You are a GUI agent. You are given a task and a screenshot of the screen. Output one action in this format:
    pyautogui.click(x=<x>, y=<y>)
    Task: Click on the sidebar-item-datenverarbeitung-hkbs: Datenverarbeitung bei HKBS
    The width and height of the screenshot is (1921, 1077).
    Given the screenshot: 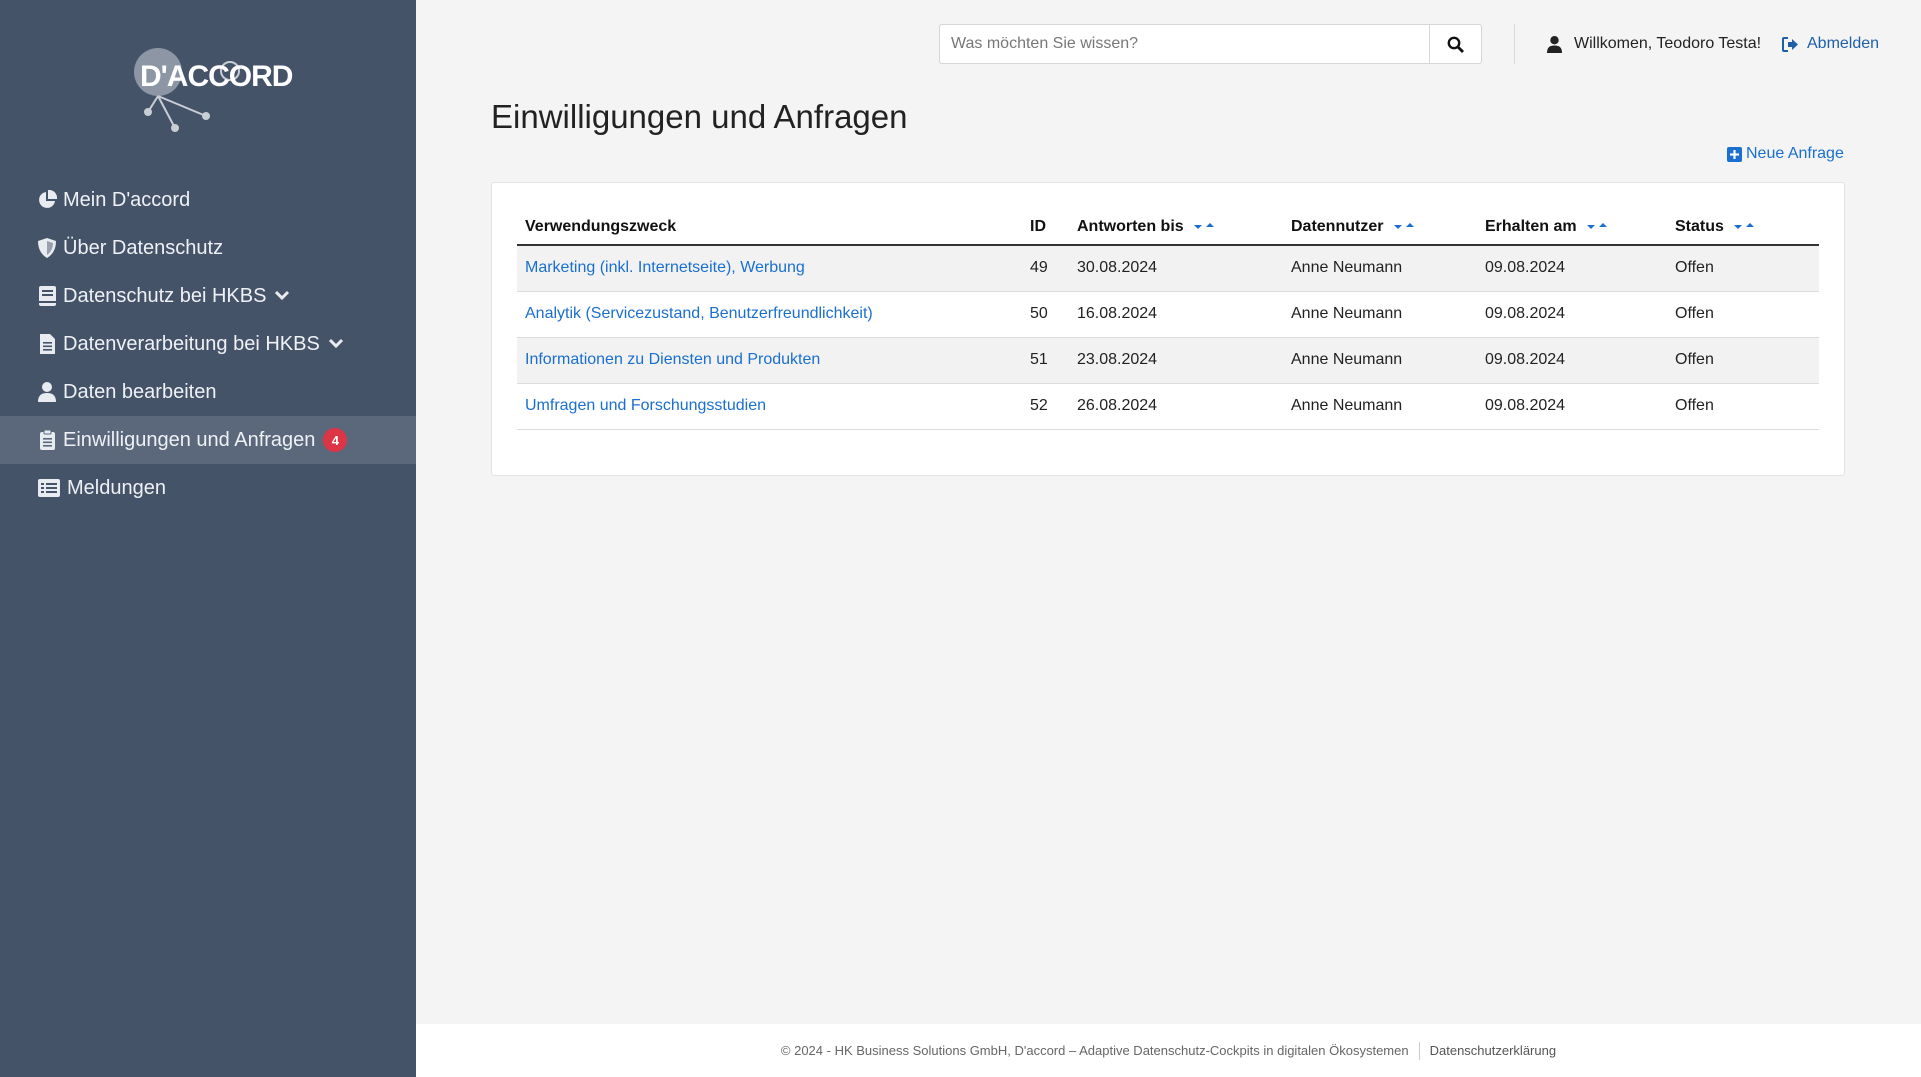 What is the action you would take?
    pyautogui.click(x=208, y=344)
    